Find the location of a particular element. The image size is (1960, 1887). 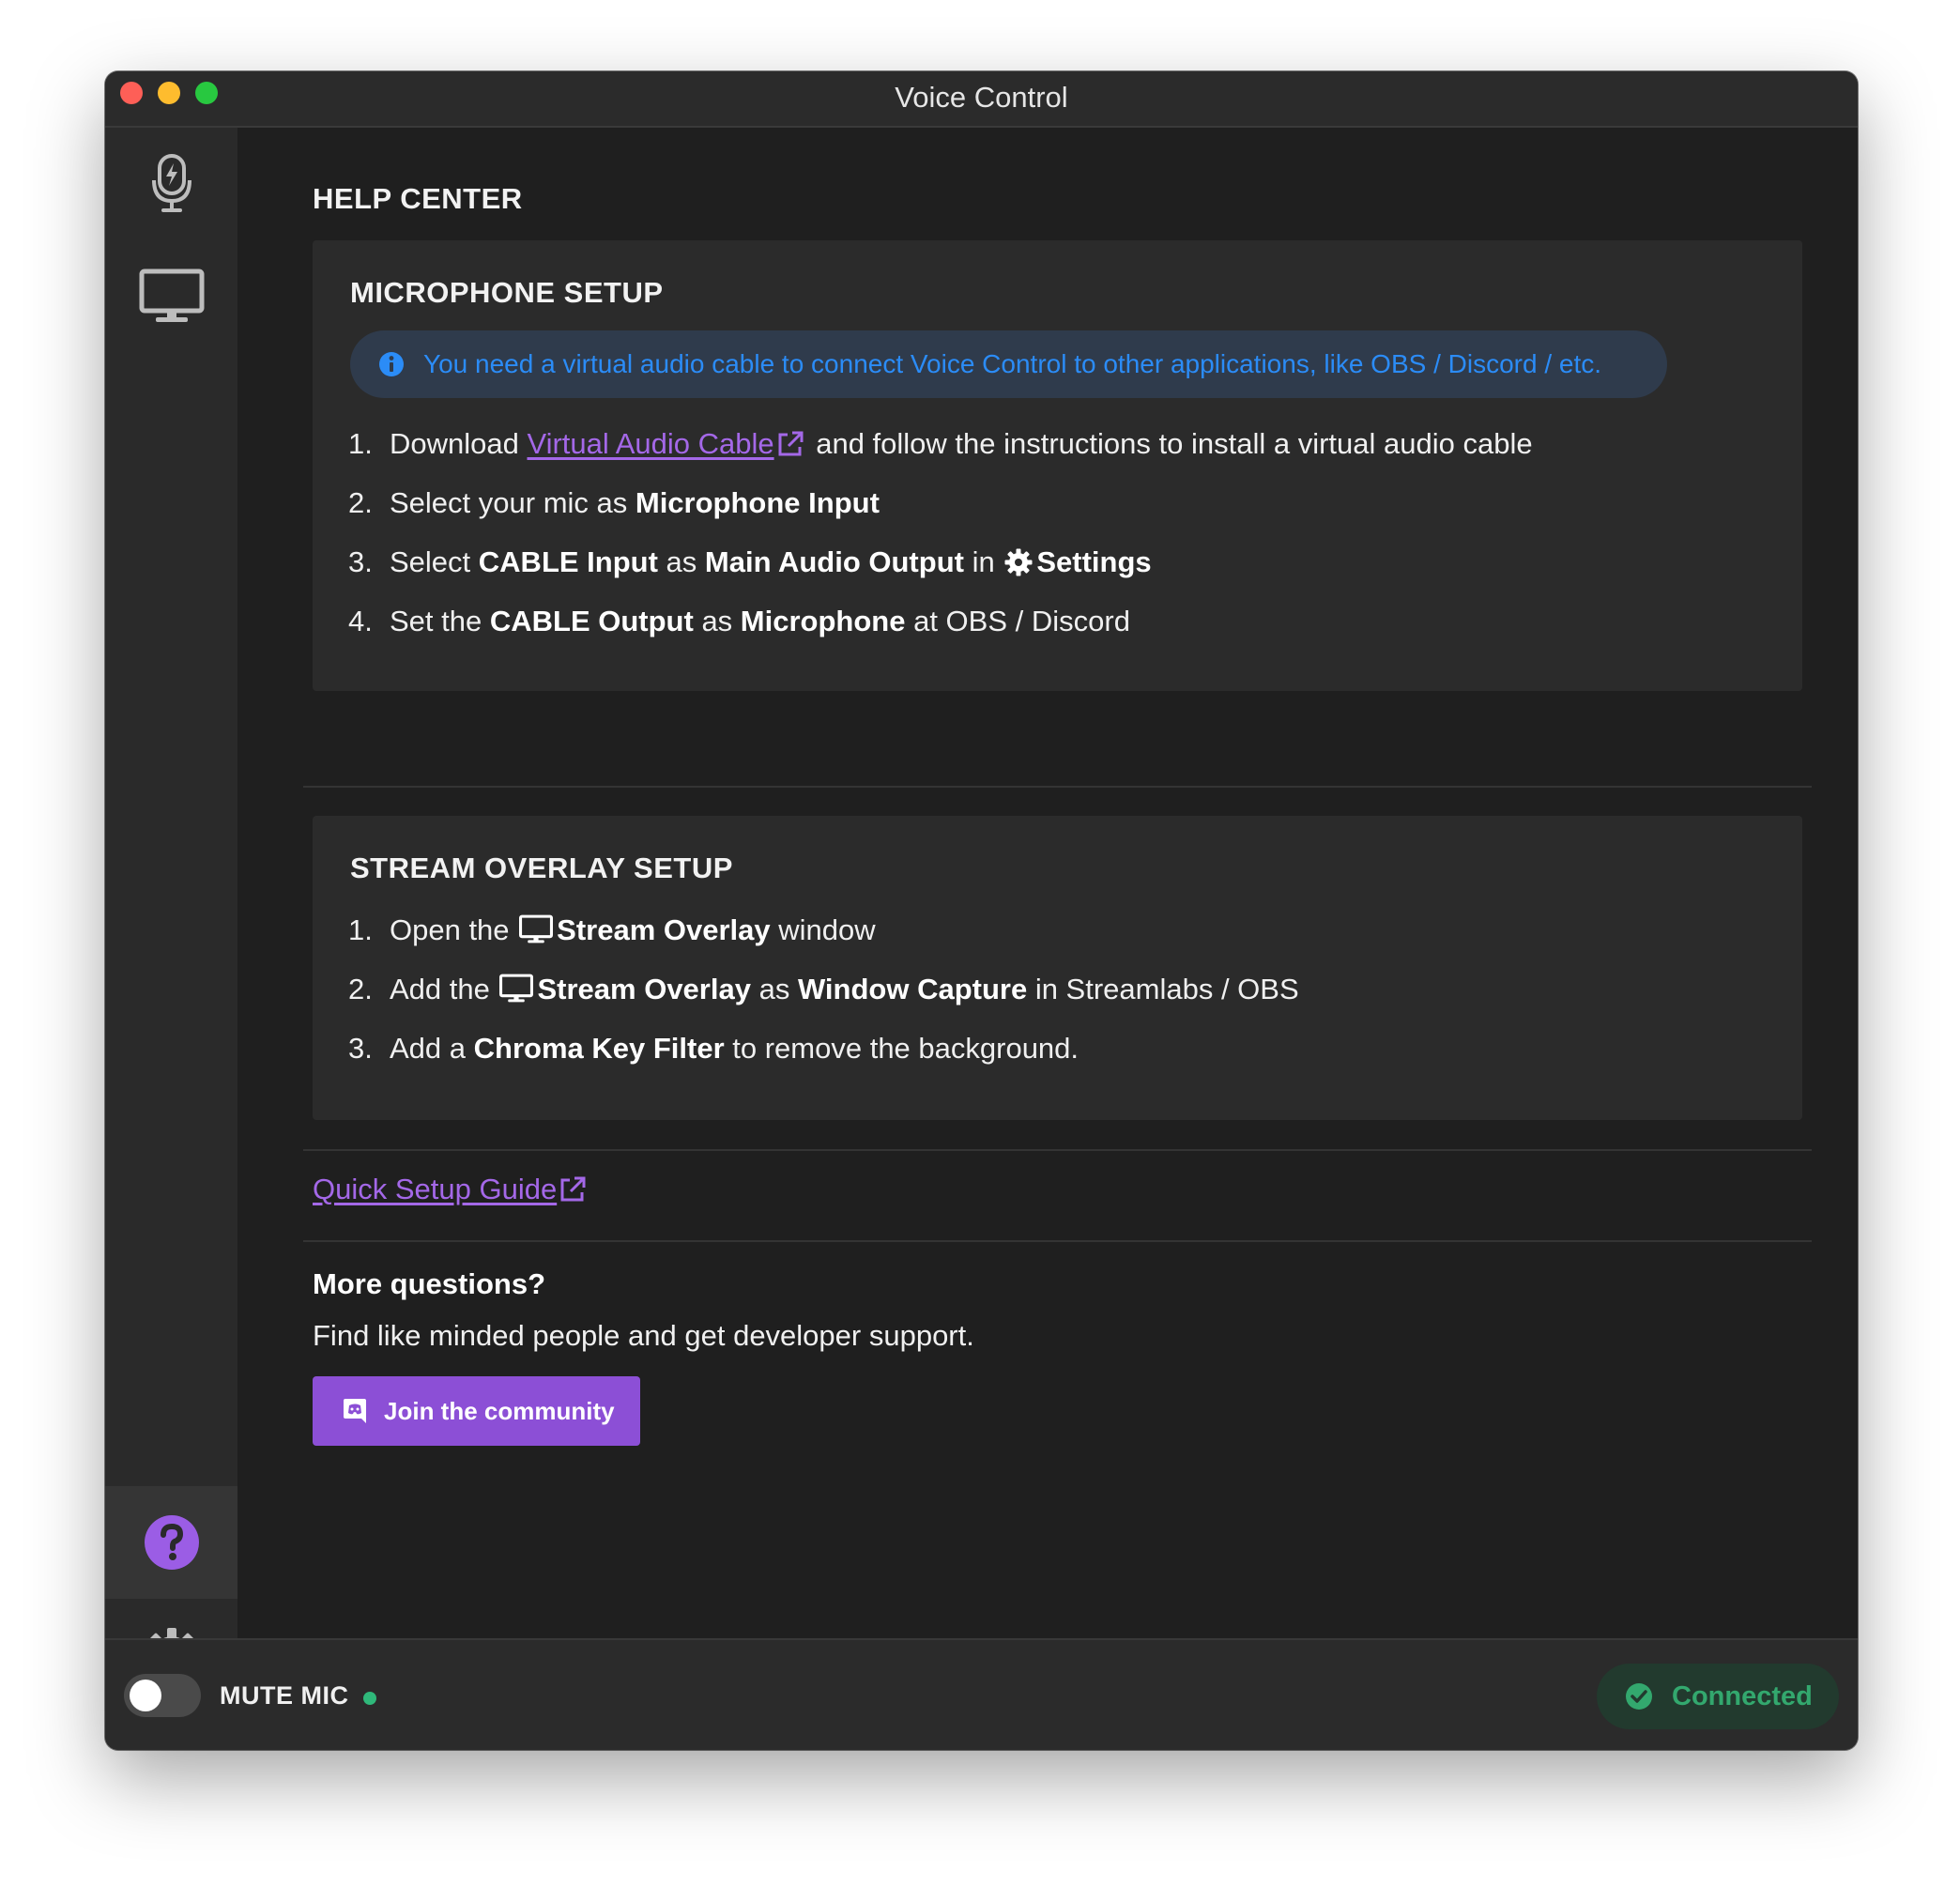

quick-setup-guide-link: Quick Setup Guide is located at coordinates (451, 1189).